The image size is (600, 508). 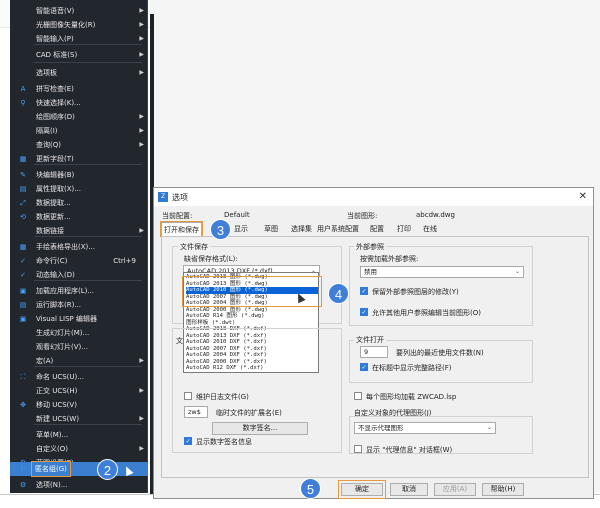 What do you see at coordinates (430, 229) in the screenshot?
I see `tab-online: 在线` at bounding box center [430, 229].